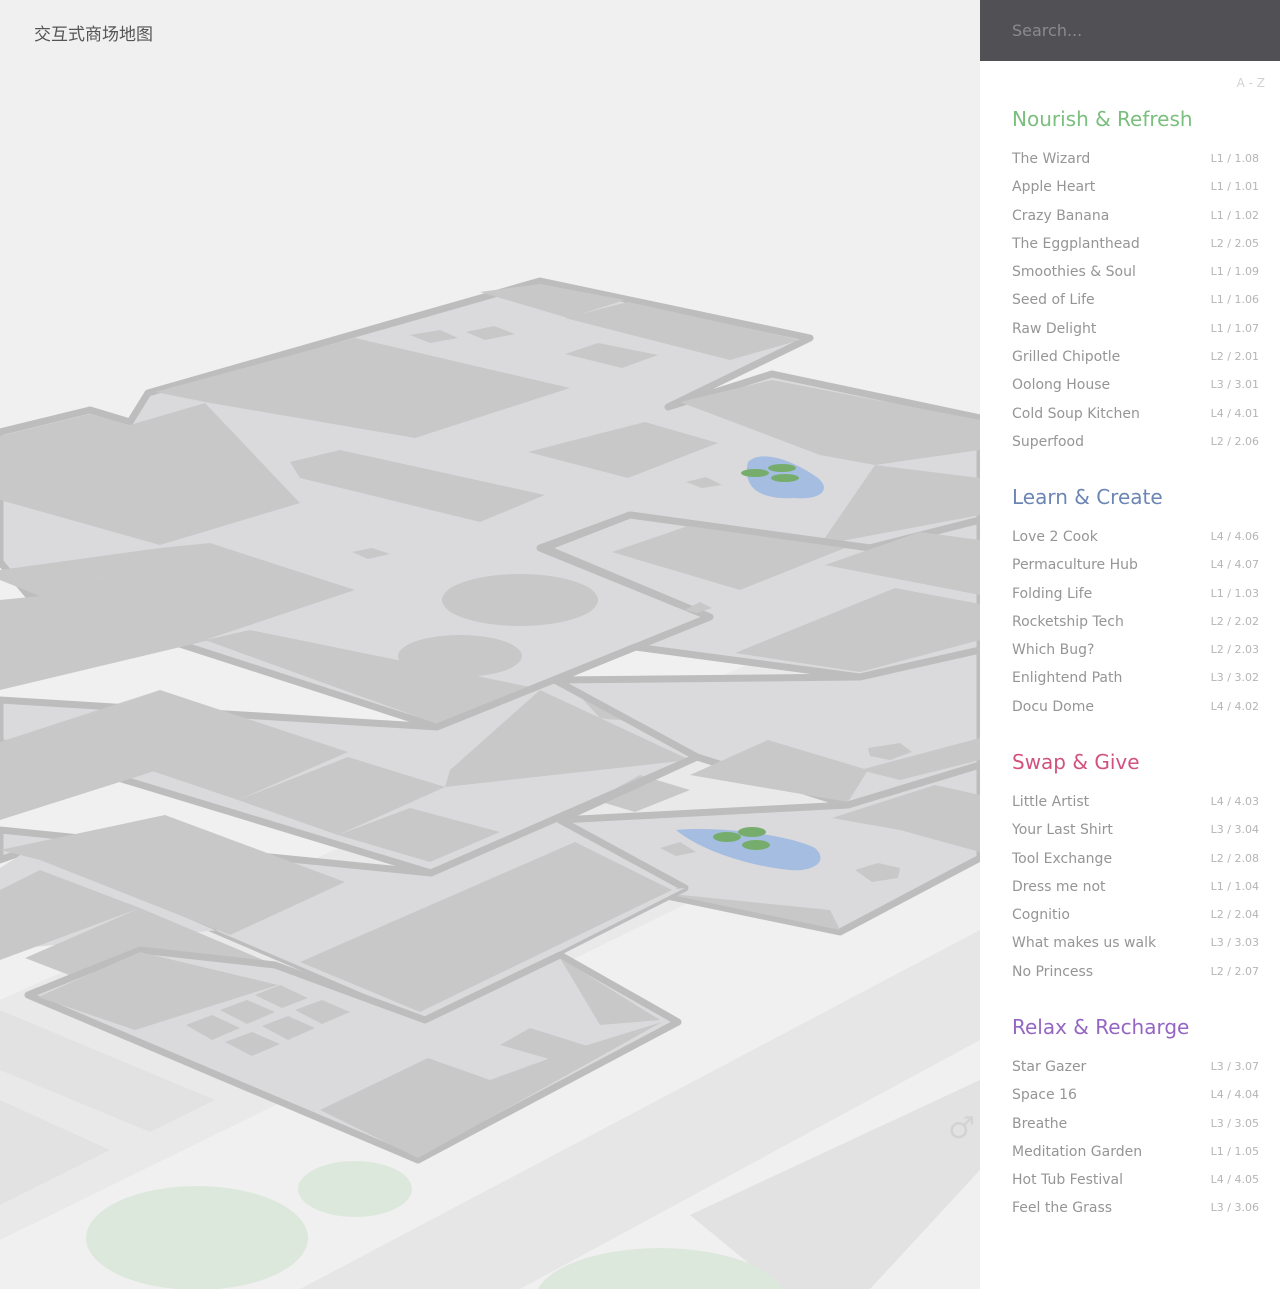  What do you see at coordinates (1136, 442) in the screenshot?
I see `store-item: Superfood L2 / 2.06` at bounding box center [1136, 442].